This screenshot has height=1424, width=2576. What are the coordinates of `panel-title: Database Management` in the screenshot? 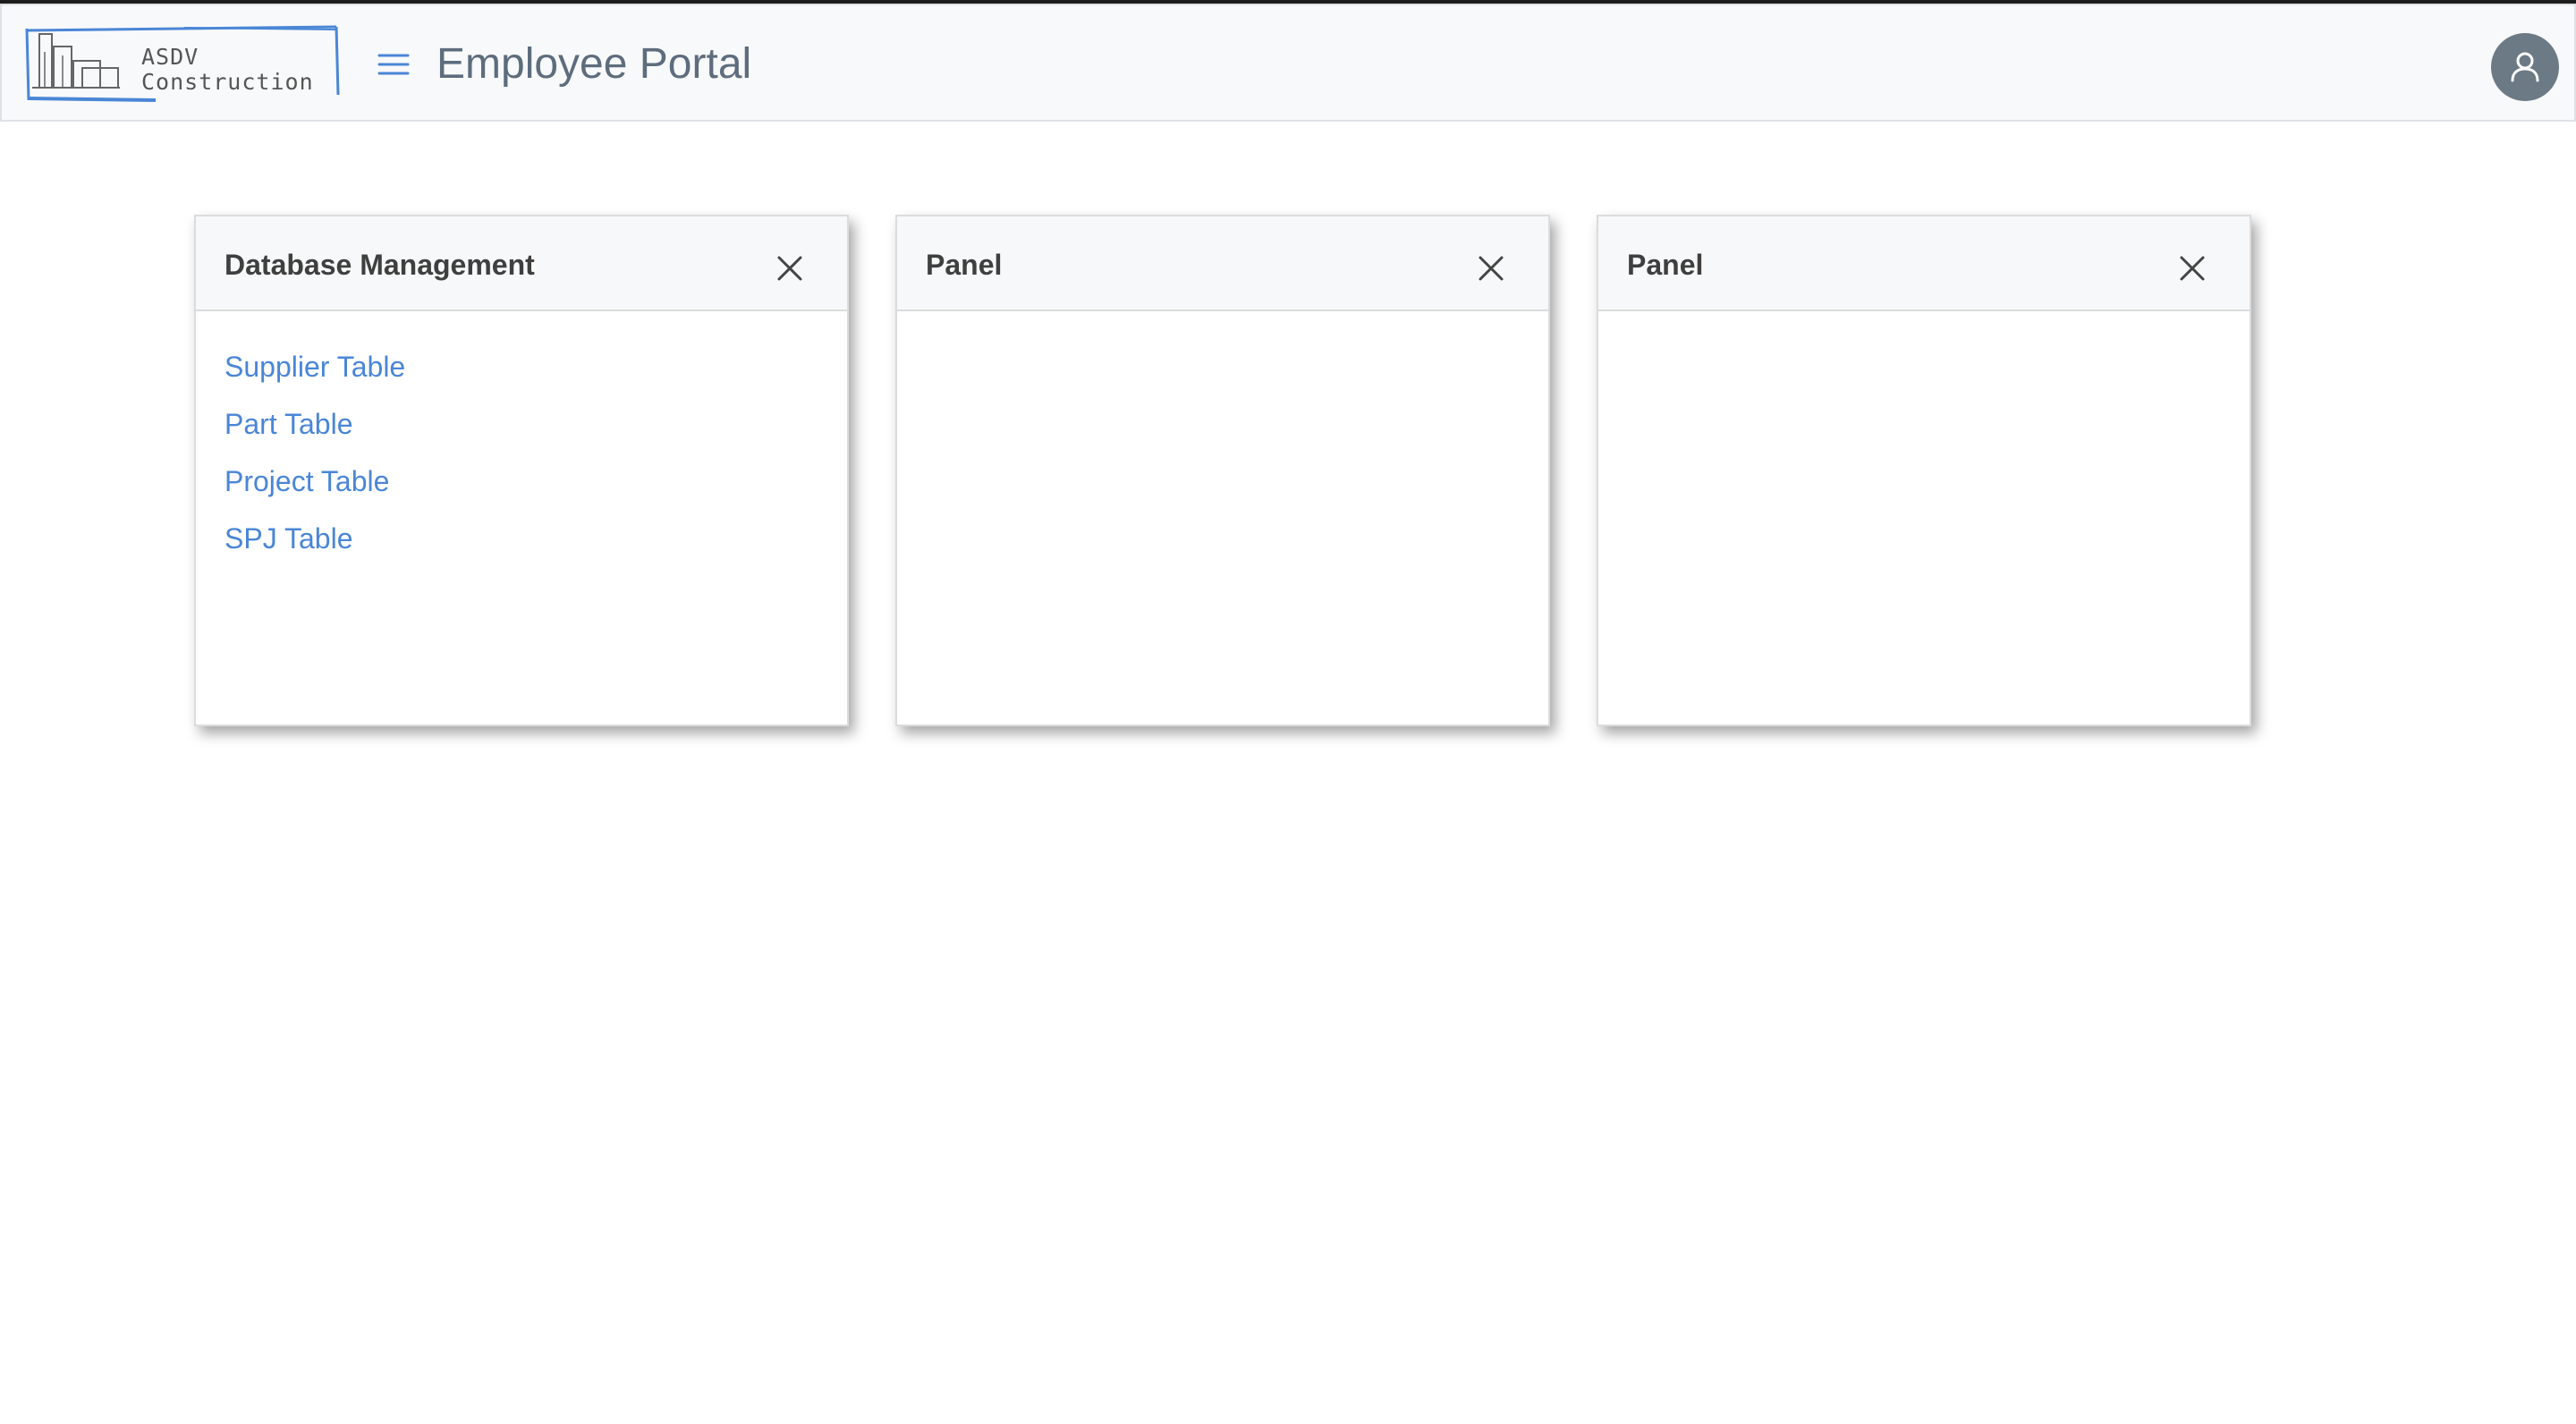 It's located at (380, 265).